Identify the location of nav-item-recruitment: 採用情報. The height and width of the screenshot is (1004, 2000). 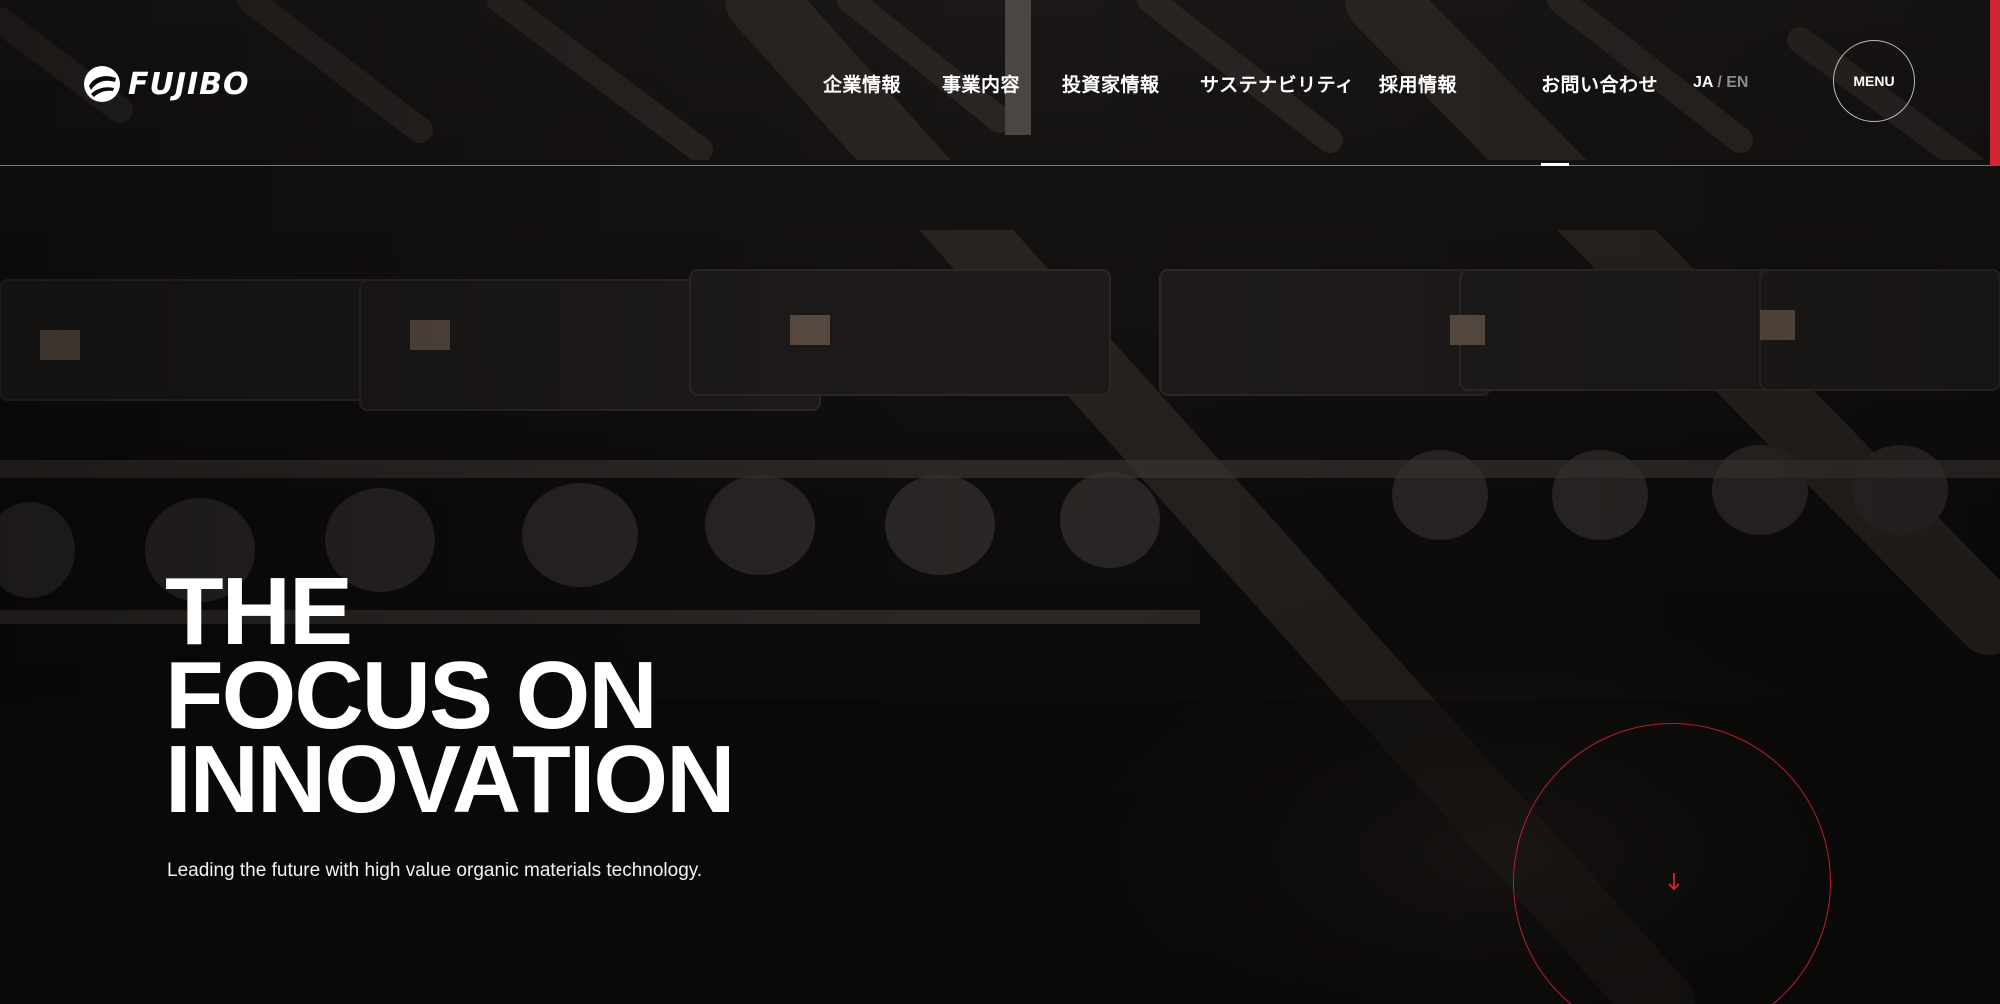
(1418, 83).